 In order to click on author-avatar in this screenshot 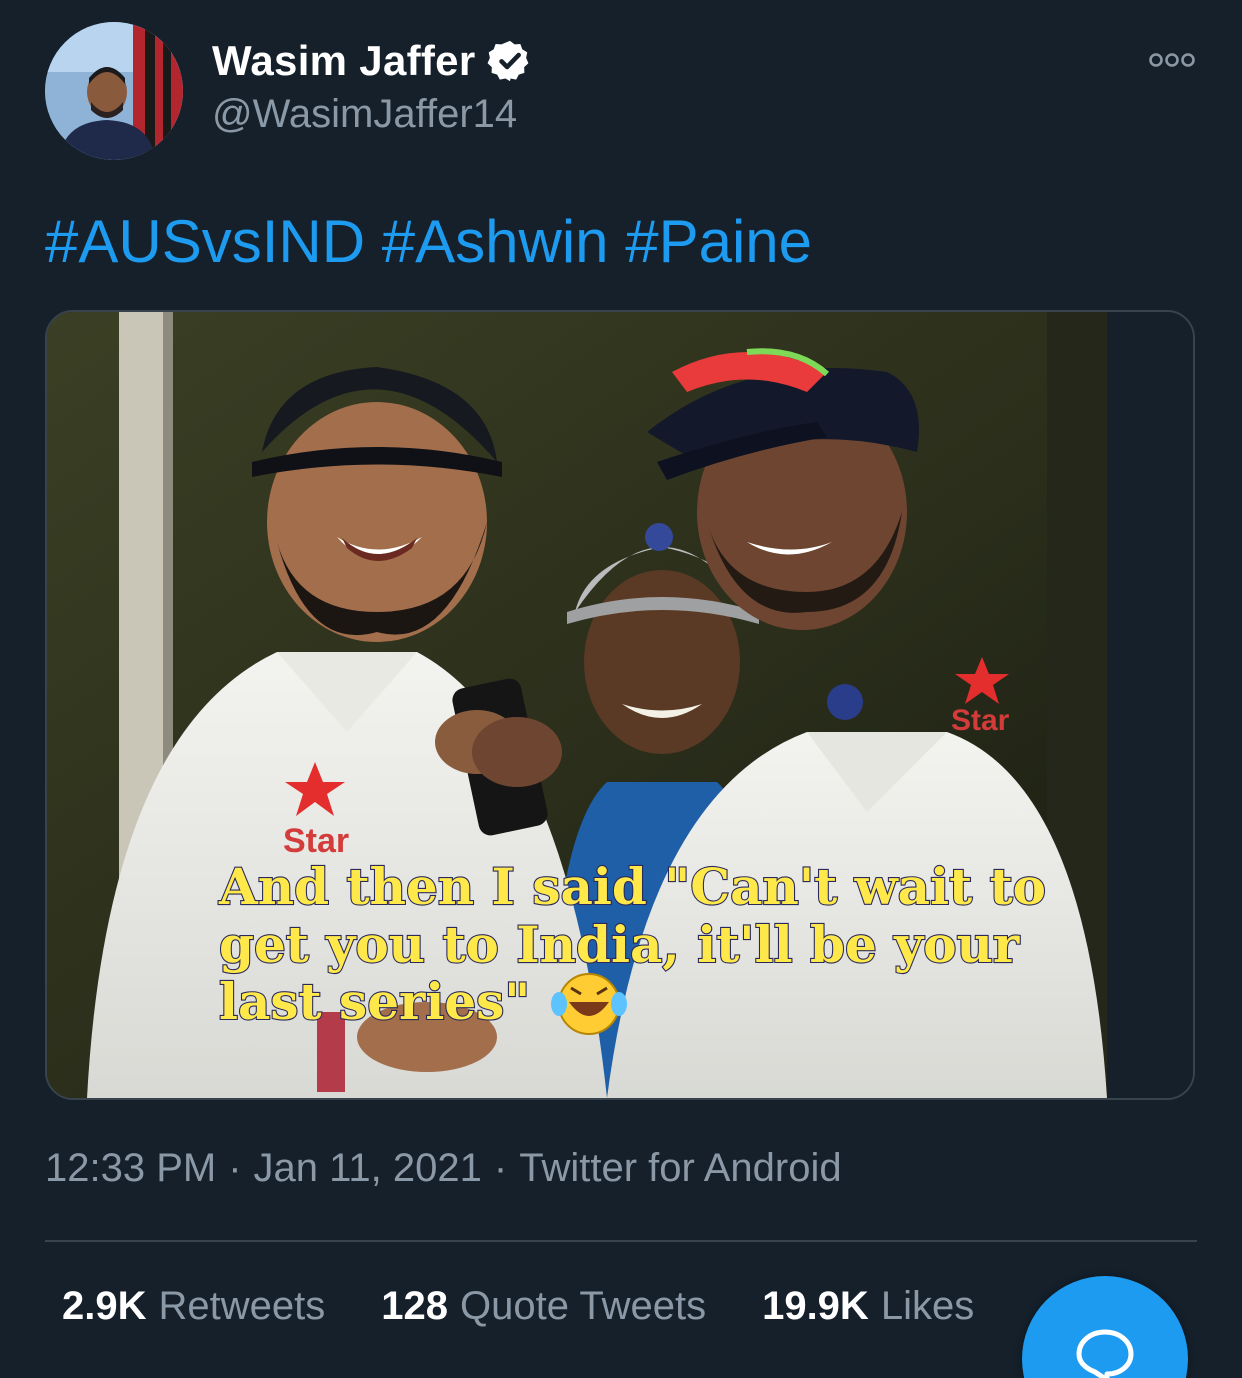, I will do `click(114, 91)`.